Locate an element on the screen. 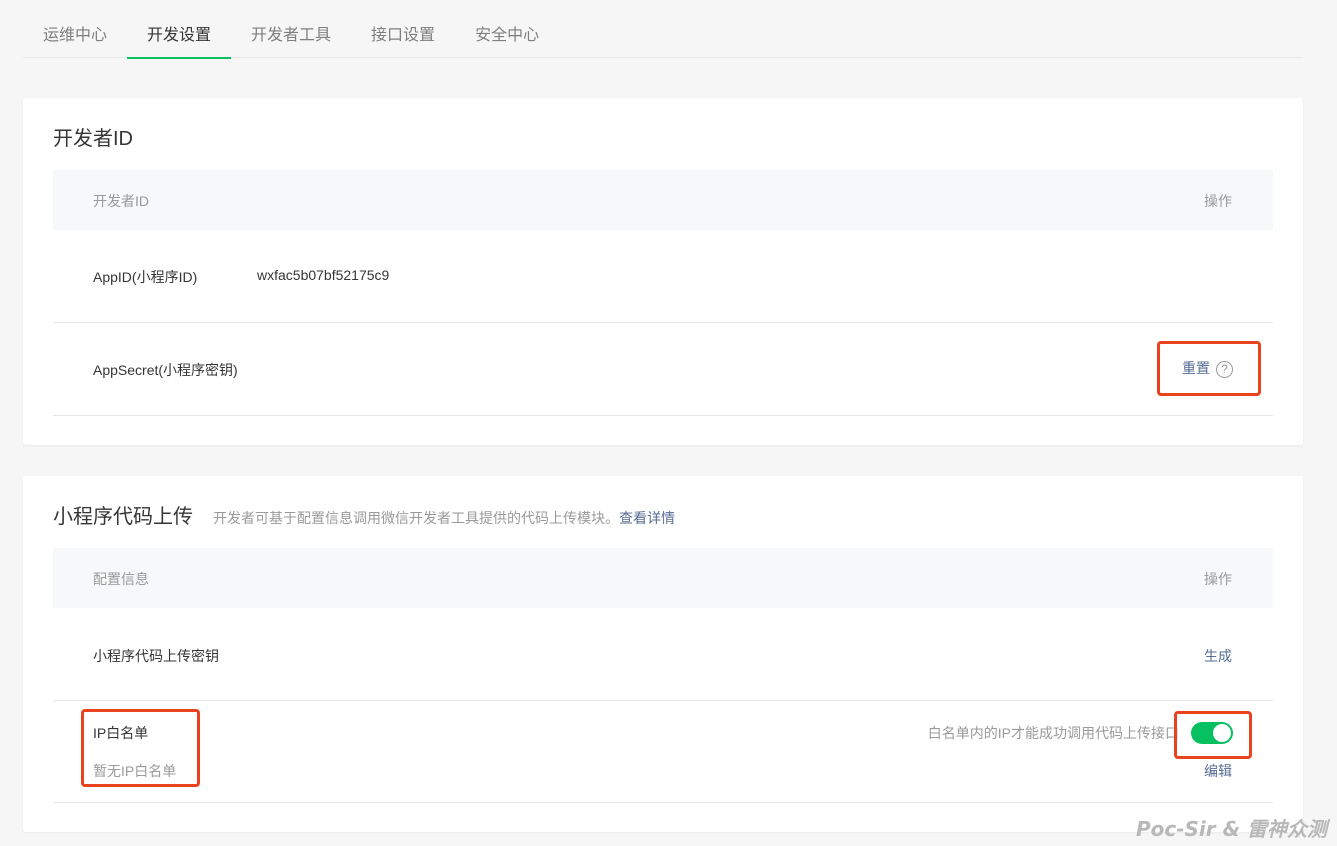 The height and width of the screenshot is (846, 1337). appid-value: wxfac5b07bf52175c9 is located at coordinates (323, 275).